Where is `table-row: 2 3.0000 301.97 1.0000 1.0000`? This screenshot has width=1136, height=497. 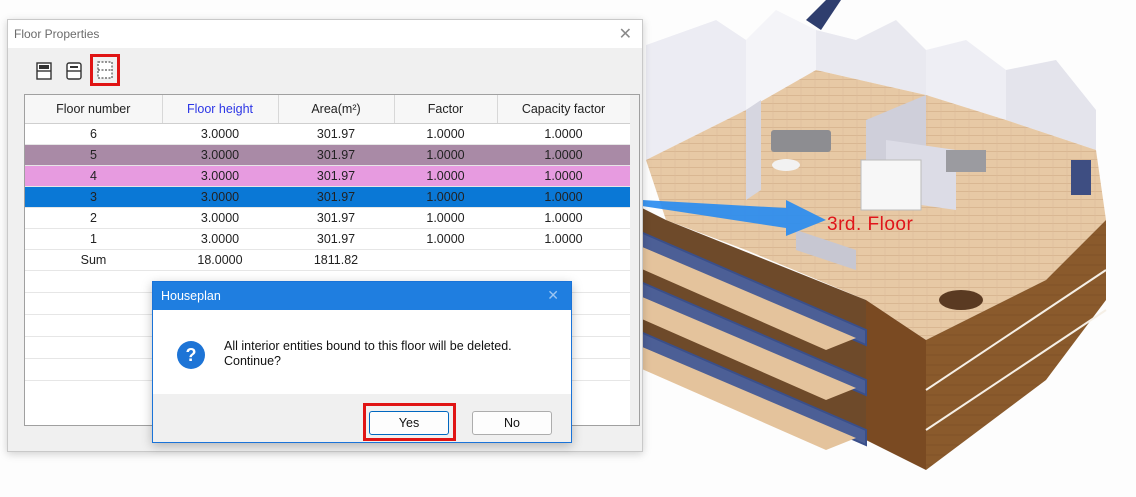 table-row: 2 3.0000 301.97 1.0000 1.0000 is located at coordinates (327, 218).